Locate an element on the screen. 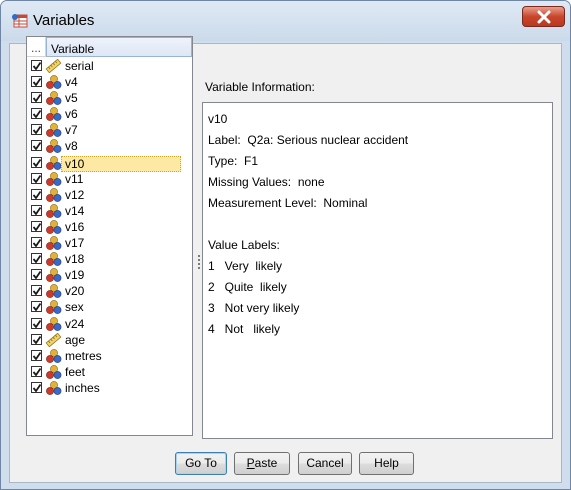 This screenshot has height=490, width=571. list-item: v18 is located at coordinates (109, 259).